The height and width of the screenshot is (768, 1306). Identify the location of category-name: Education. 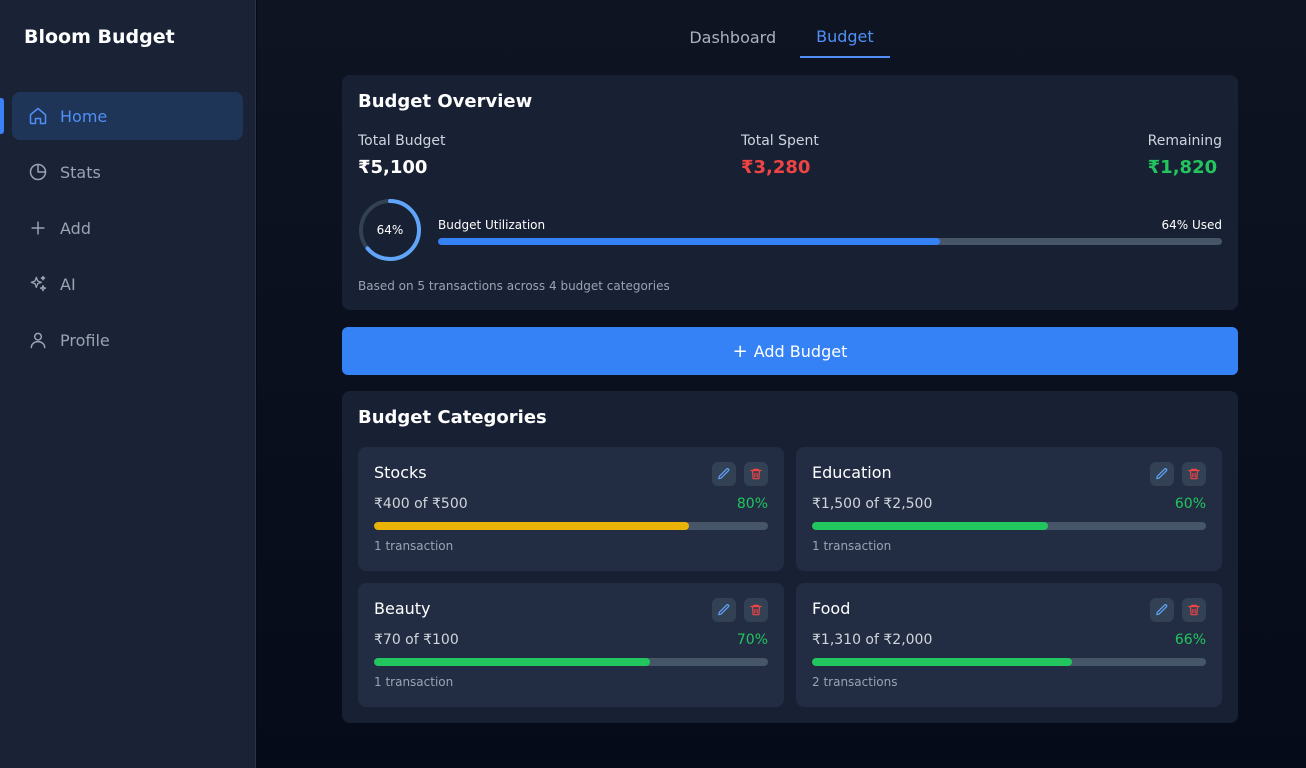
(852, 472).